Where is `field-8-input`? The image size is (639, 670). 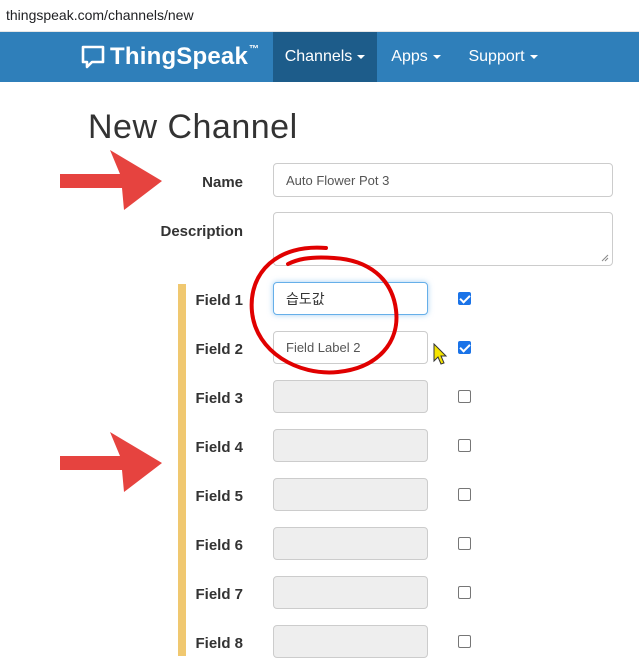 field-8-input is located at coordinates (350, 641).